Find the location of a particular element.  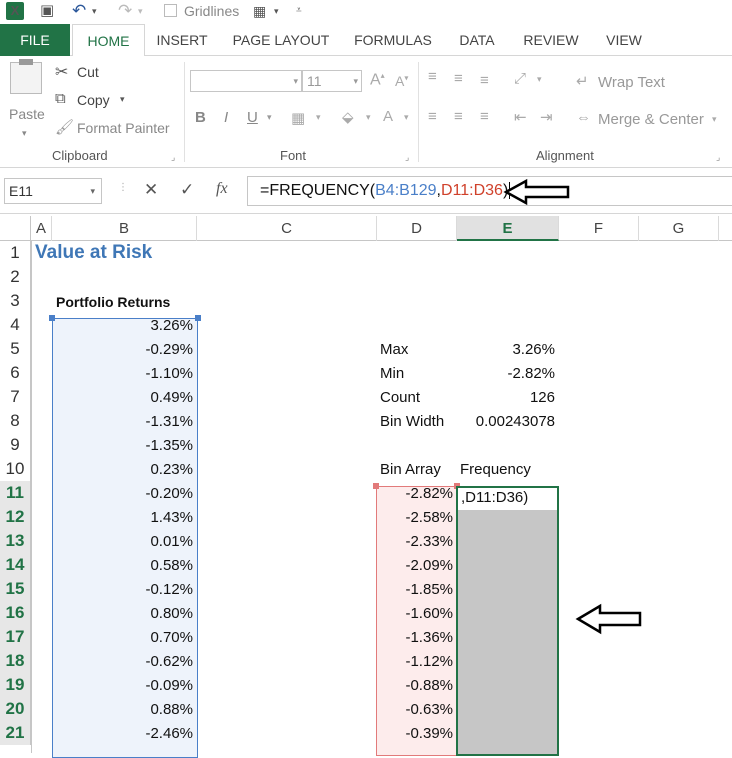

undo-icon: ↶ is located at coordinates (79, 11).